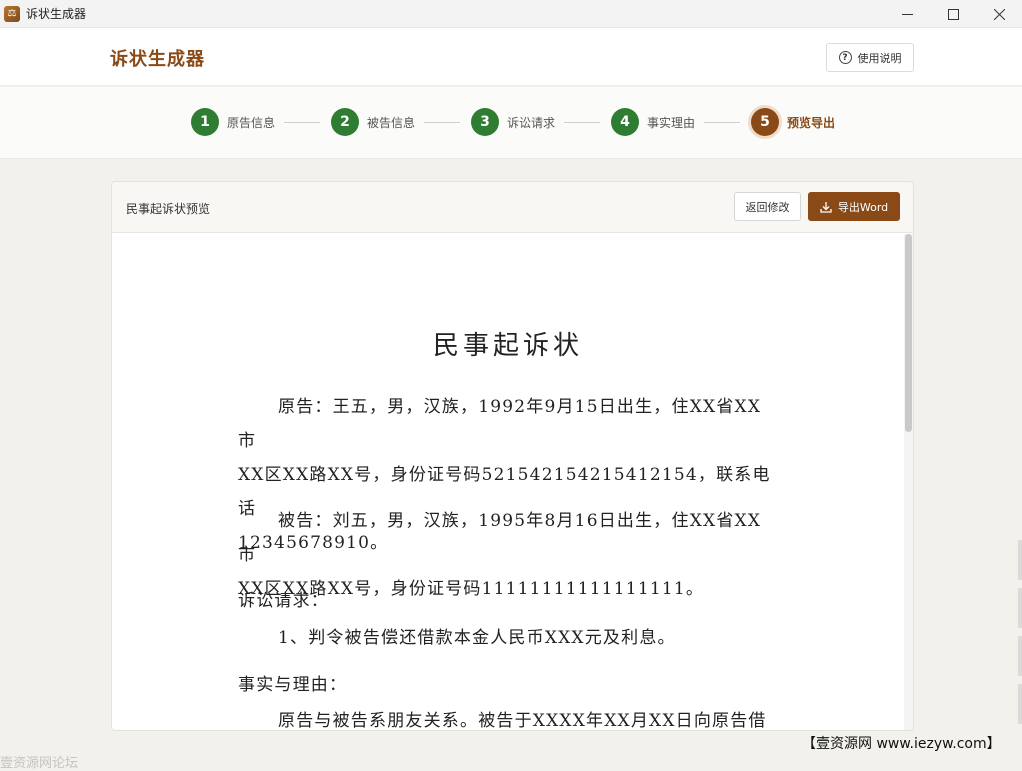 The height and width of the screenshot is (771, 1022). I want to click on close-button, so click(999, 14).